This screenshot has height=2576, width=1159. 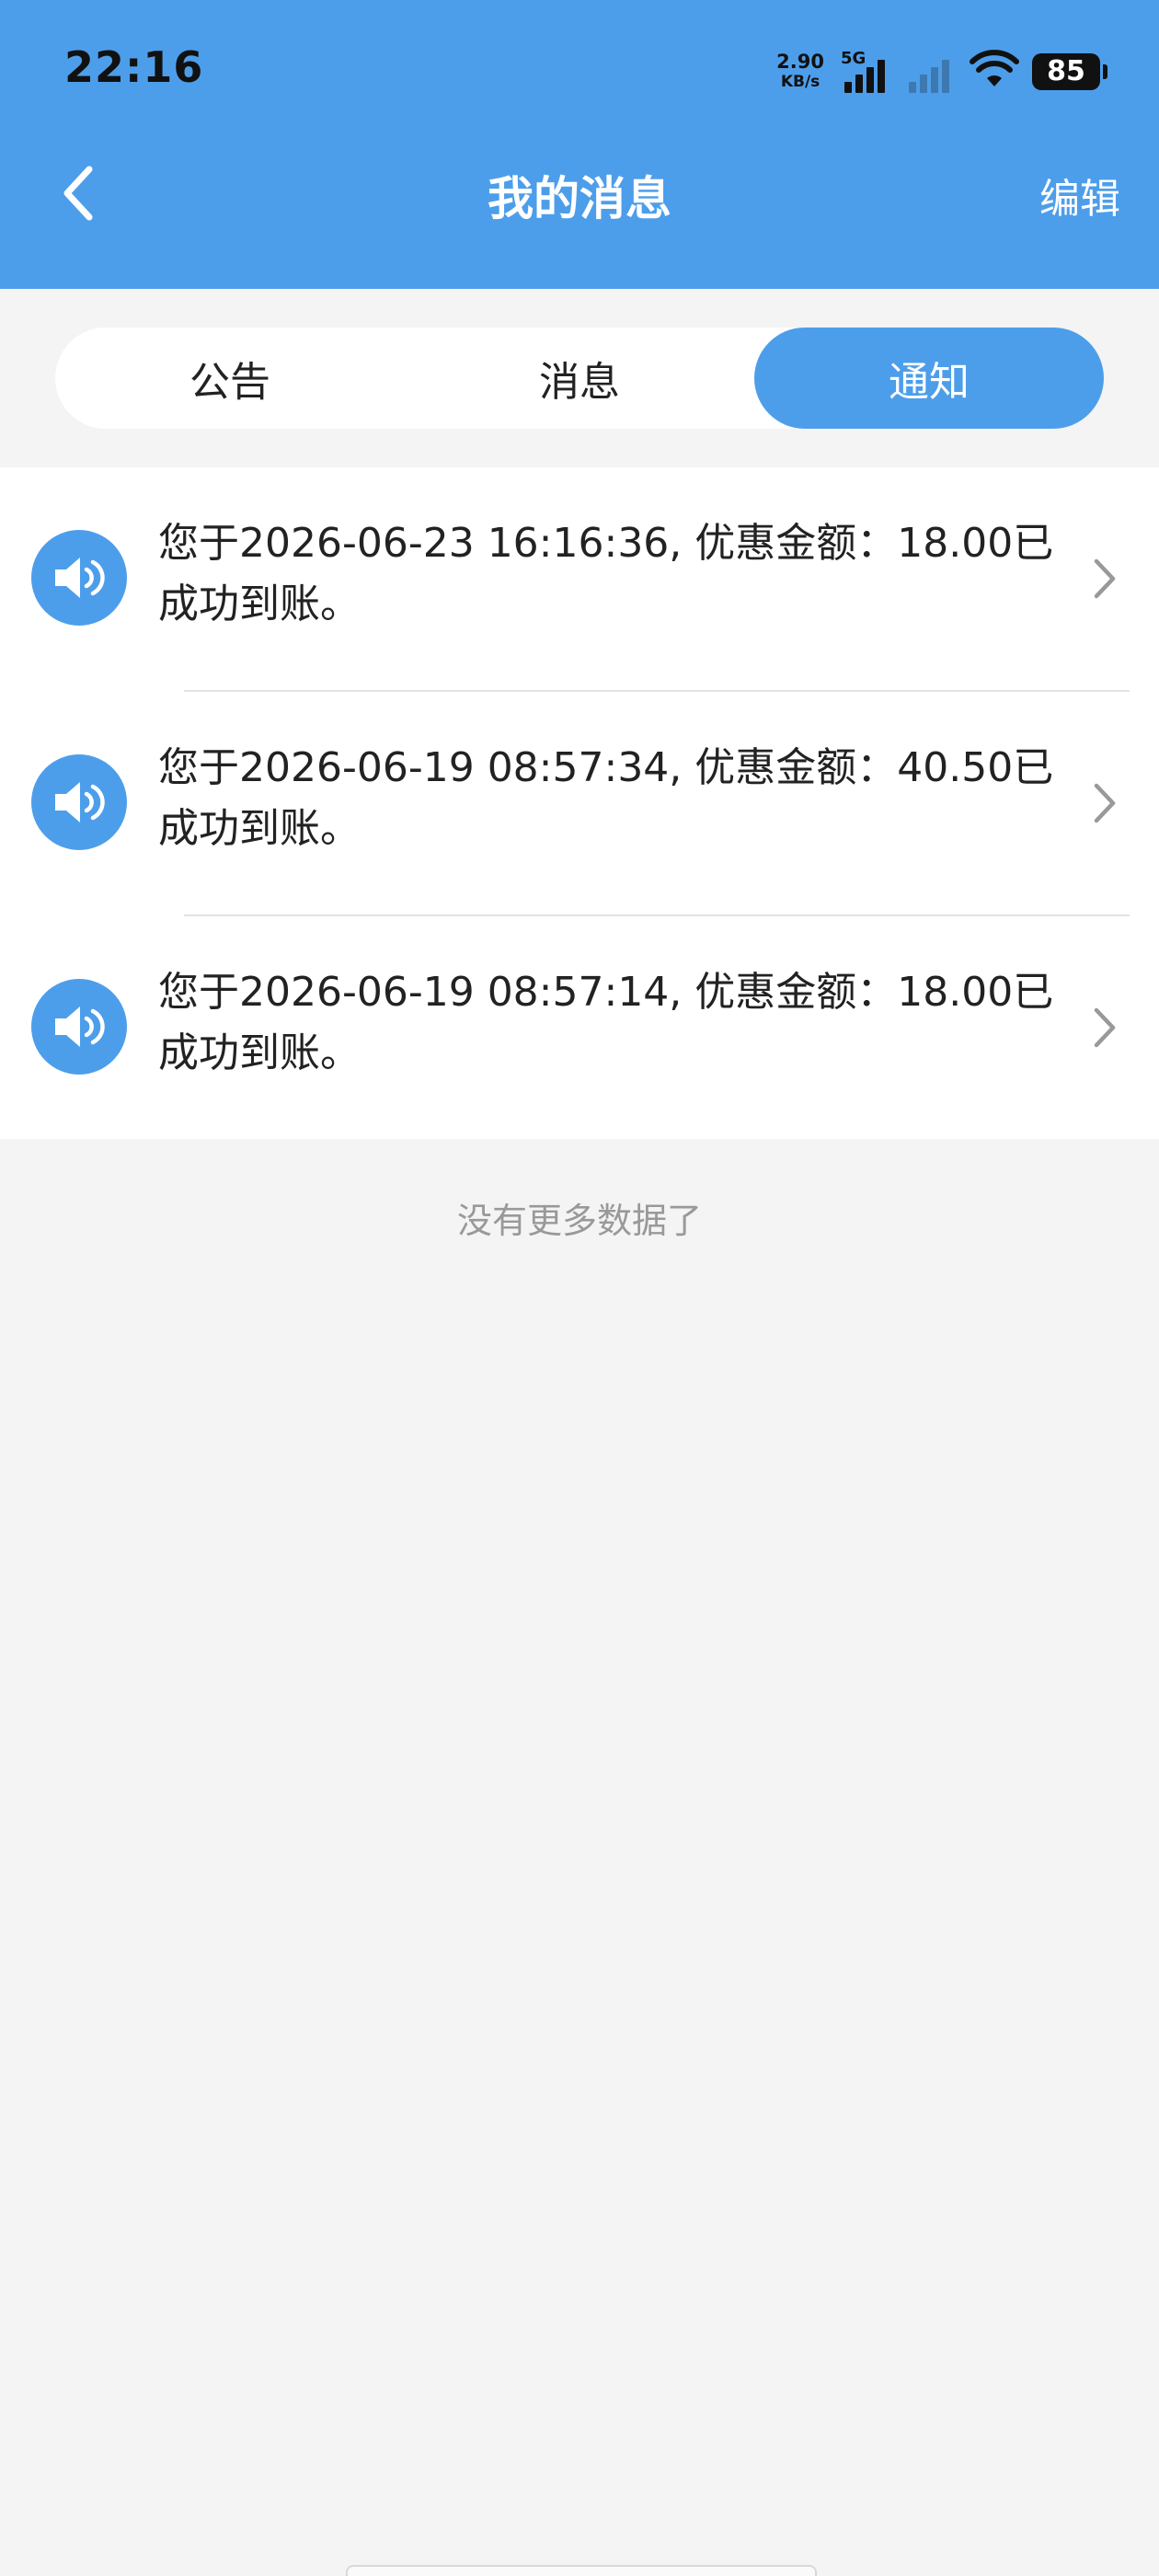 What do you see at coordinates (866, 72) in the screenshot?
I see `signal-5g-icon: 5G` at bounding box center [866, 72].